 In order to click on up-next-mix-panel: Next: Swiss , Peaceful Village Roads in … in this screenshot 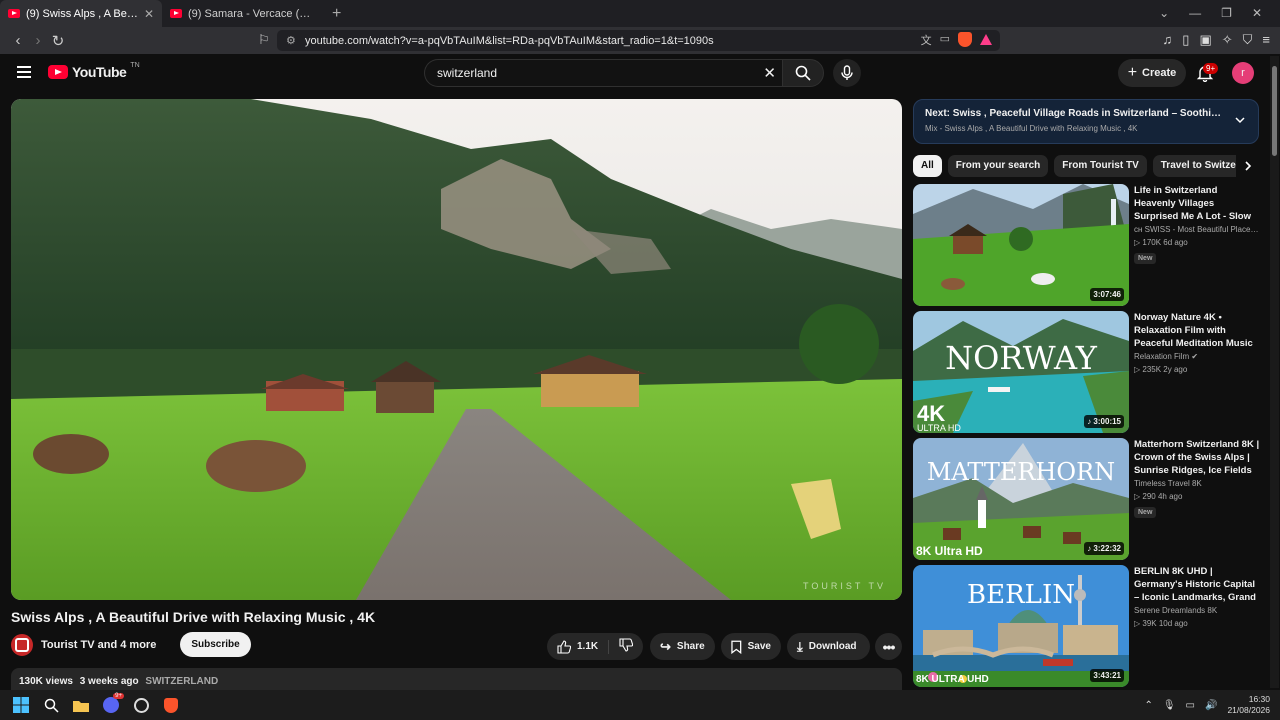, I will do `click(1086, 121)`.